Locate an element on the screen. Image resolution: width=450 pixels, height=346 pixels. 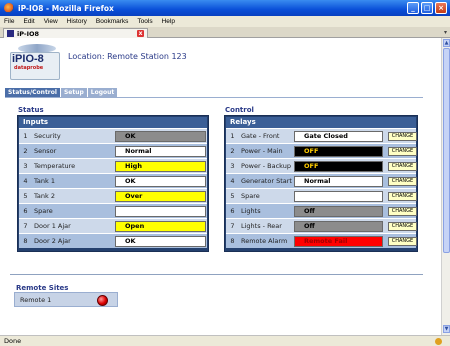
status-title: Status is located at coordinates (31, 110).